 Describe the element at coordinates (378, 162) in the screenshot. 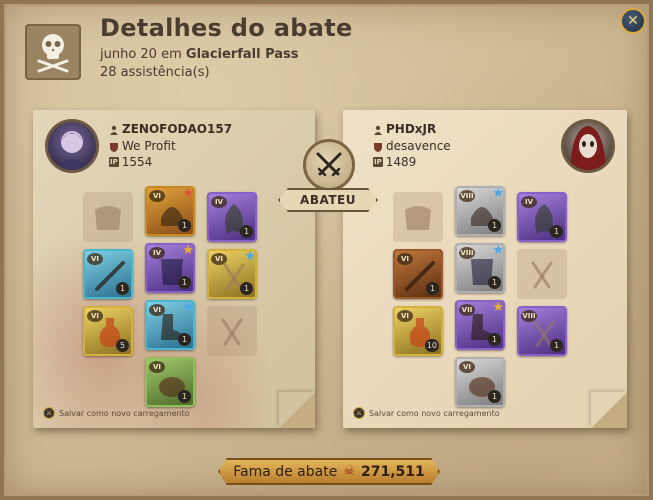

I see `item-power-icon: IP` at that location.